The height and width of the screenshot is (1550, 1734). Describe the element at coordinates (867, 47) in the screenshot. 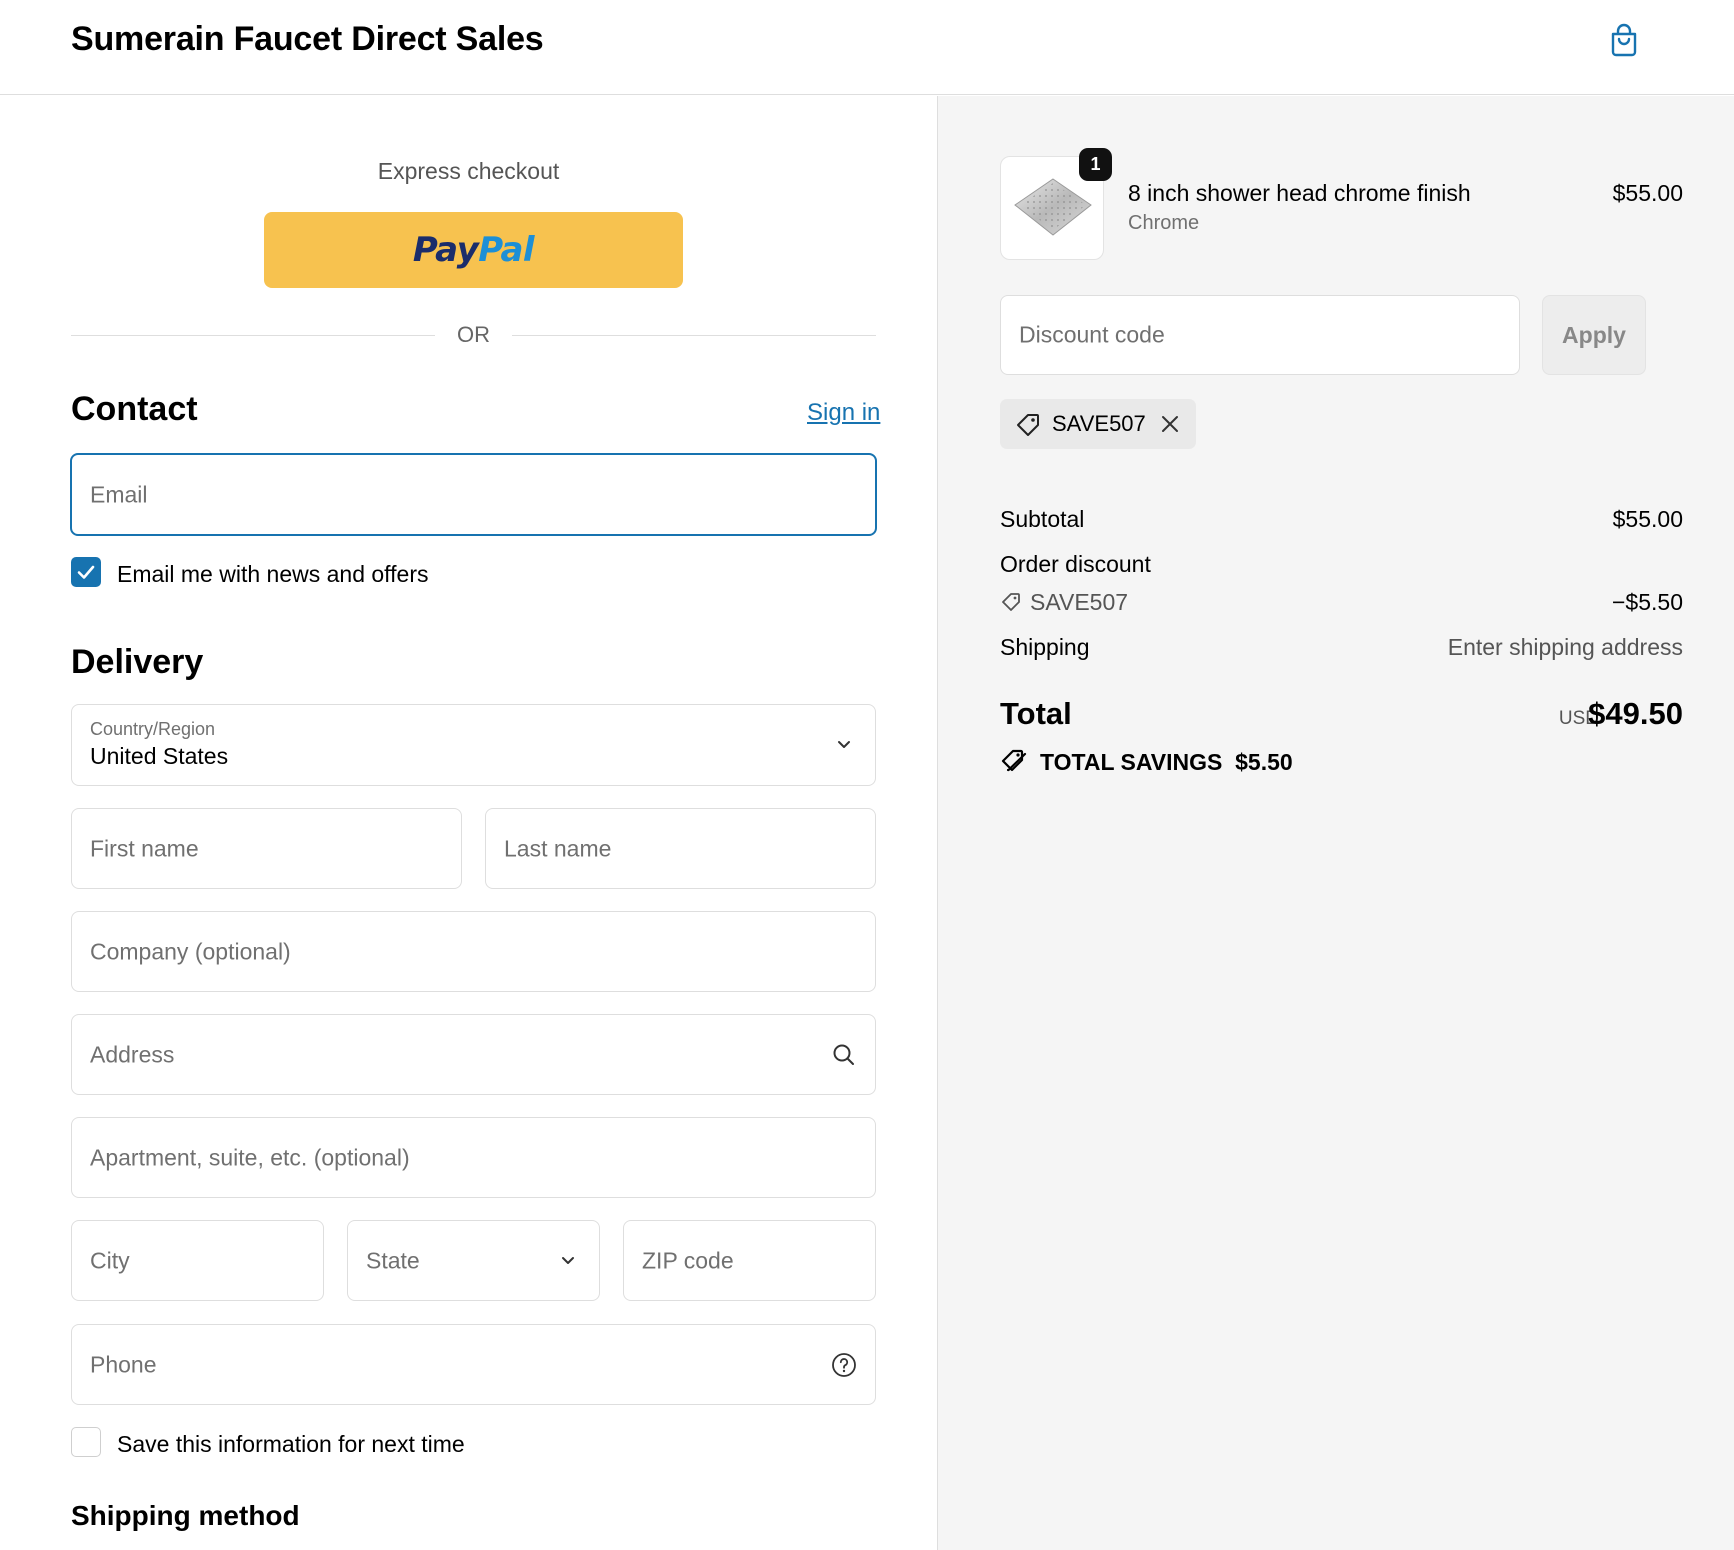

I see `checkout-header: Sumerain Faucet Direct Sales` at that location.